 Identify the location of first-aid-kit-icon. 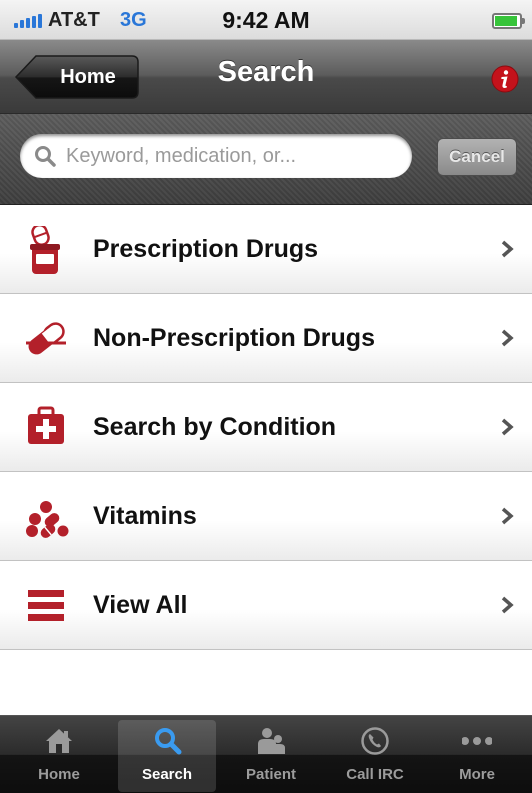
(46, 428).